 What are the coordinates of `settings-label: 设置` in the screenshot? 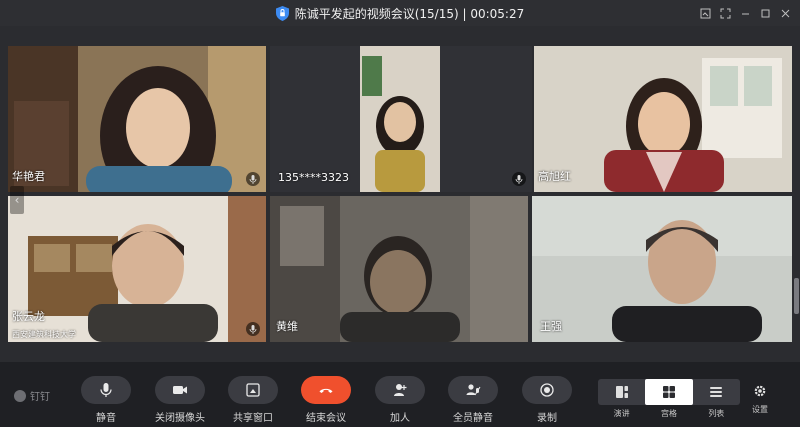 It's located at (760, 409).